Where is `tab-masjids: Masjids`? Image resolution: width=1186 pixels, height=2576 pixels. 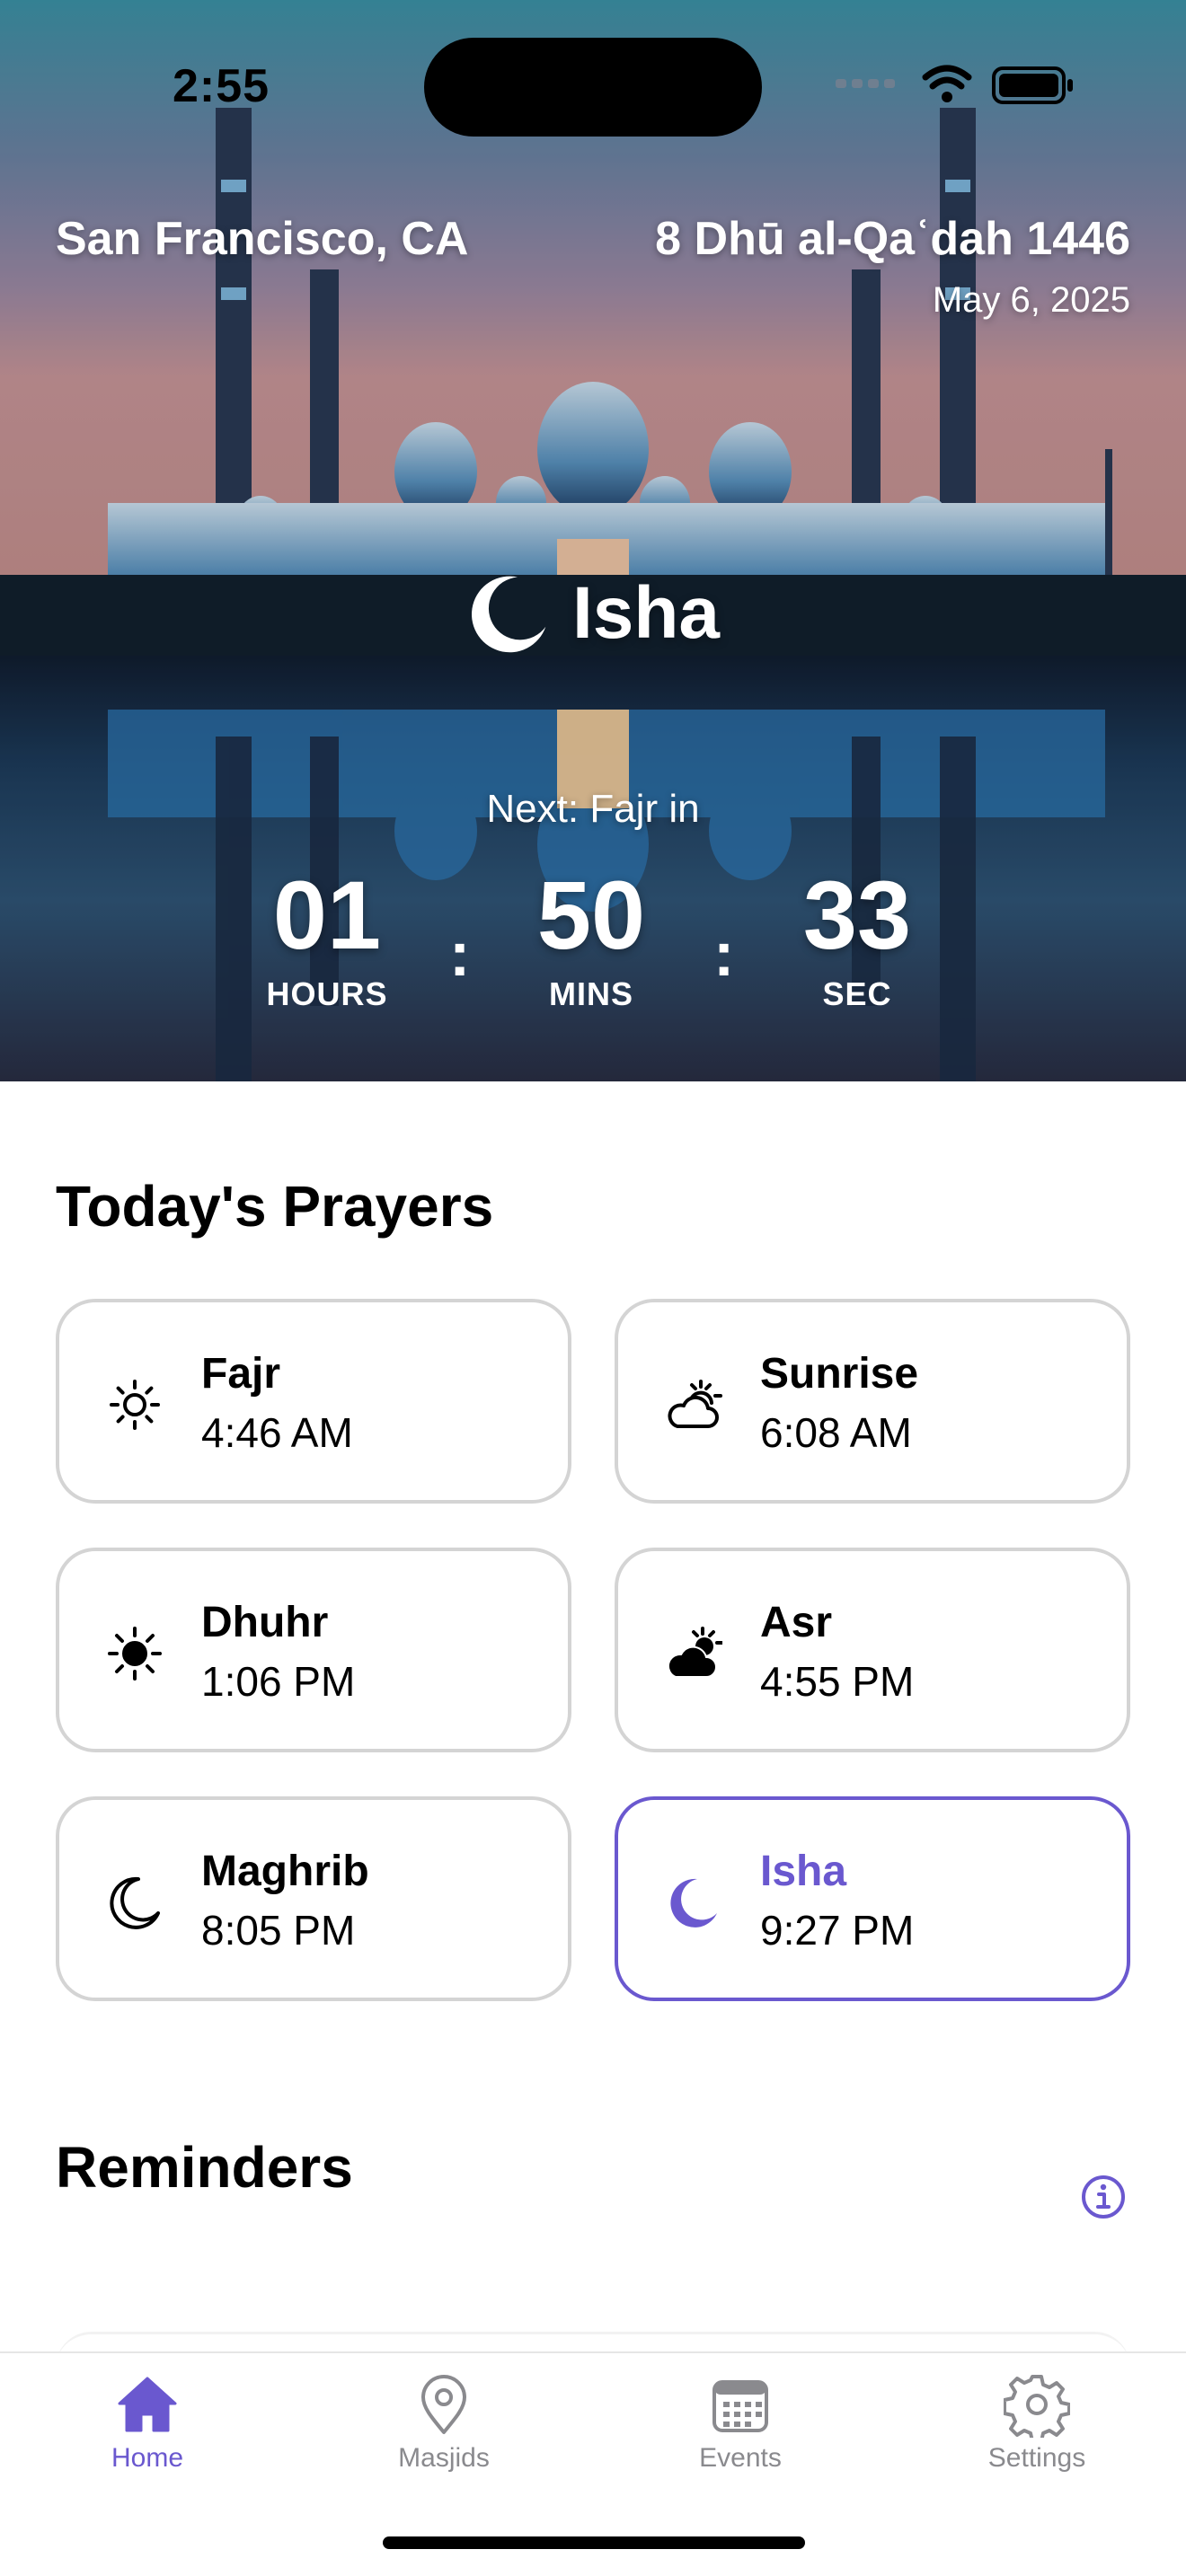 tab-masjids: Masjids is located at coordinates (444, 2434).